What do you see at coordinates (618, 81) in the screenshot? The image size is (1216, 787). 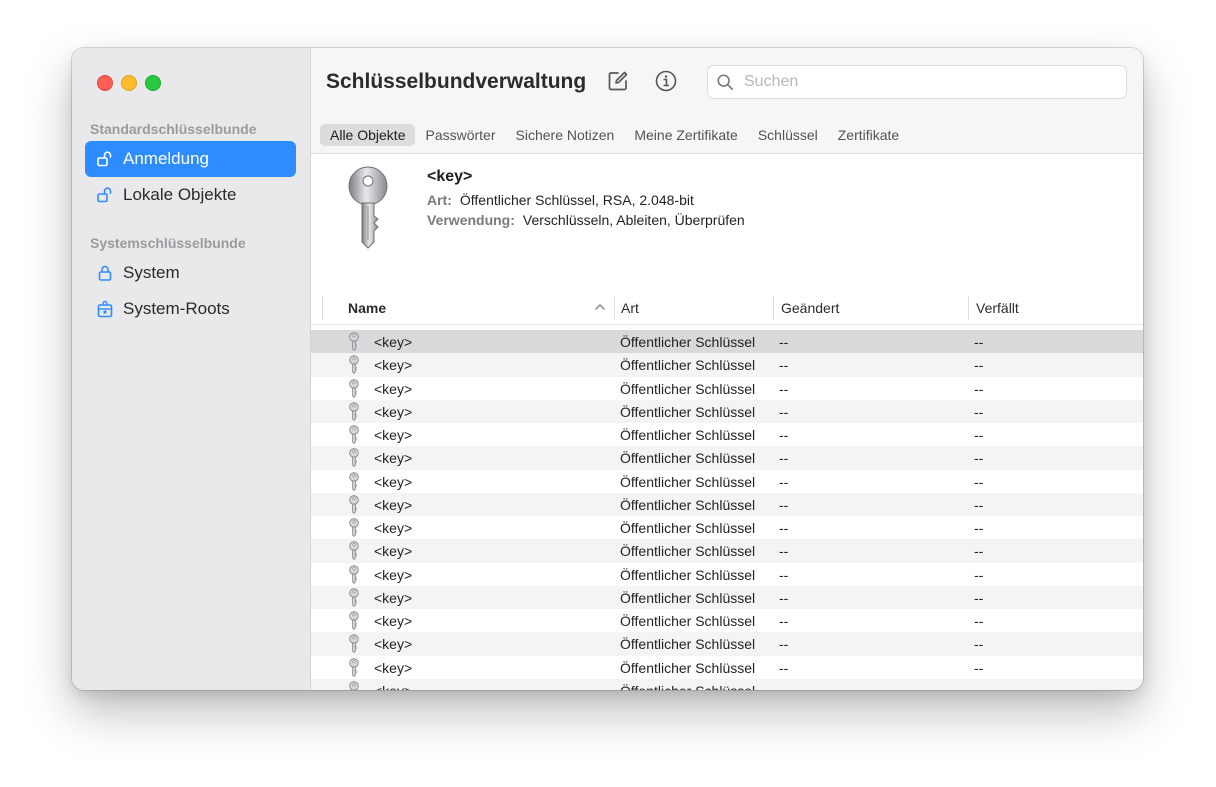 I see `compose-icon` at bounding box center [618, 81].